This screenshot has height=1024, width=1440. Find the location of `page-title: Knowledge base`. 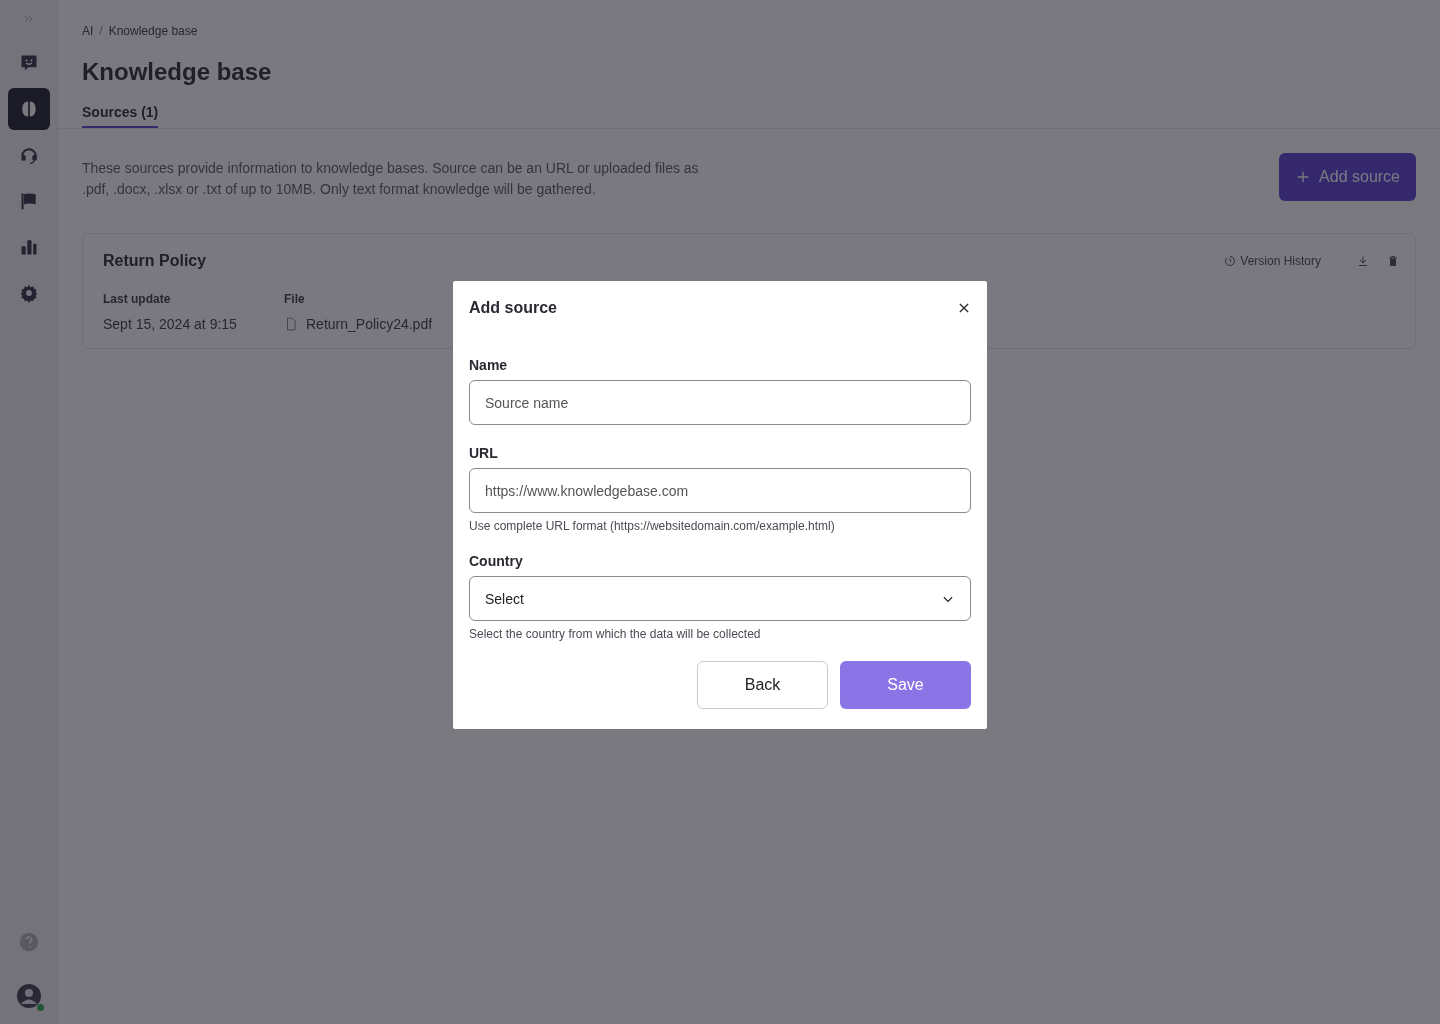

page-title: Knowledge base is located at coordinates (177, 72).